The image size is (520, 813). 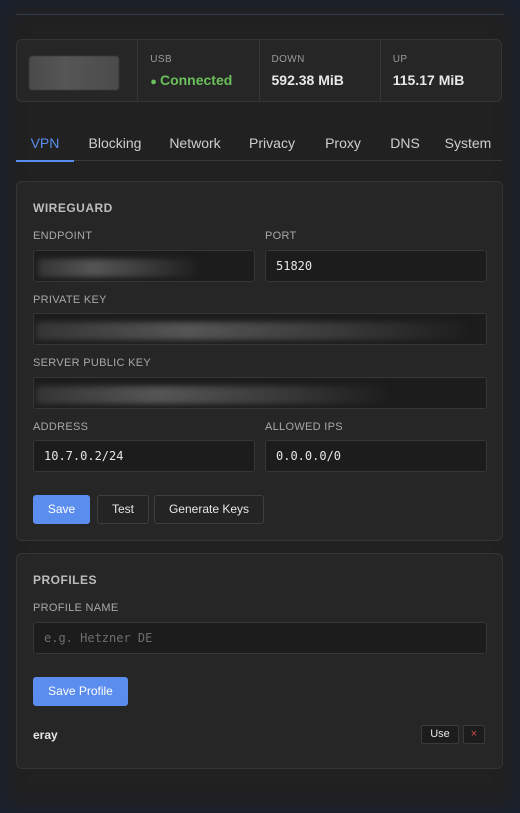 I want to click on private-key-label: PRIVATE KEY, so click(x=70, y=300).